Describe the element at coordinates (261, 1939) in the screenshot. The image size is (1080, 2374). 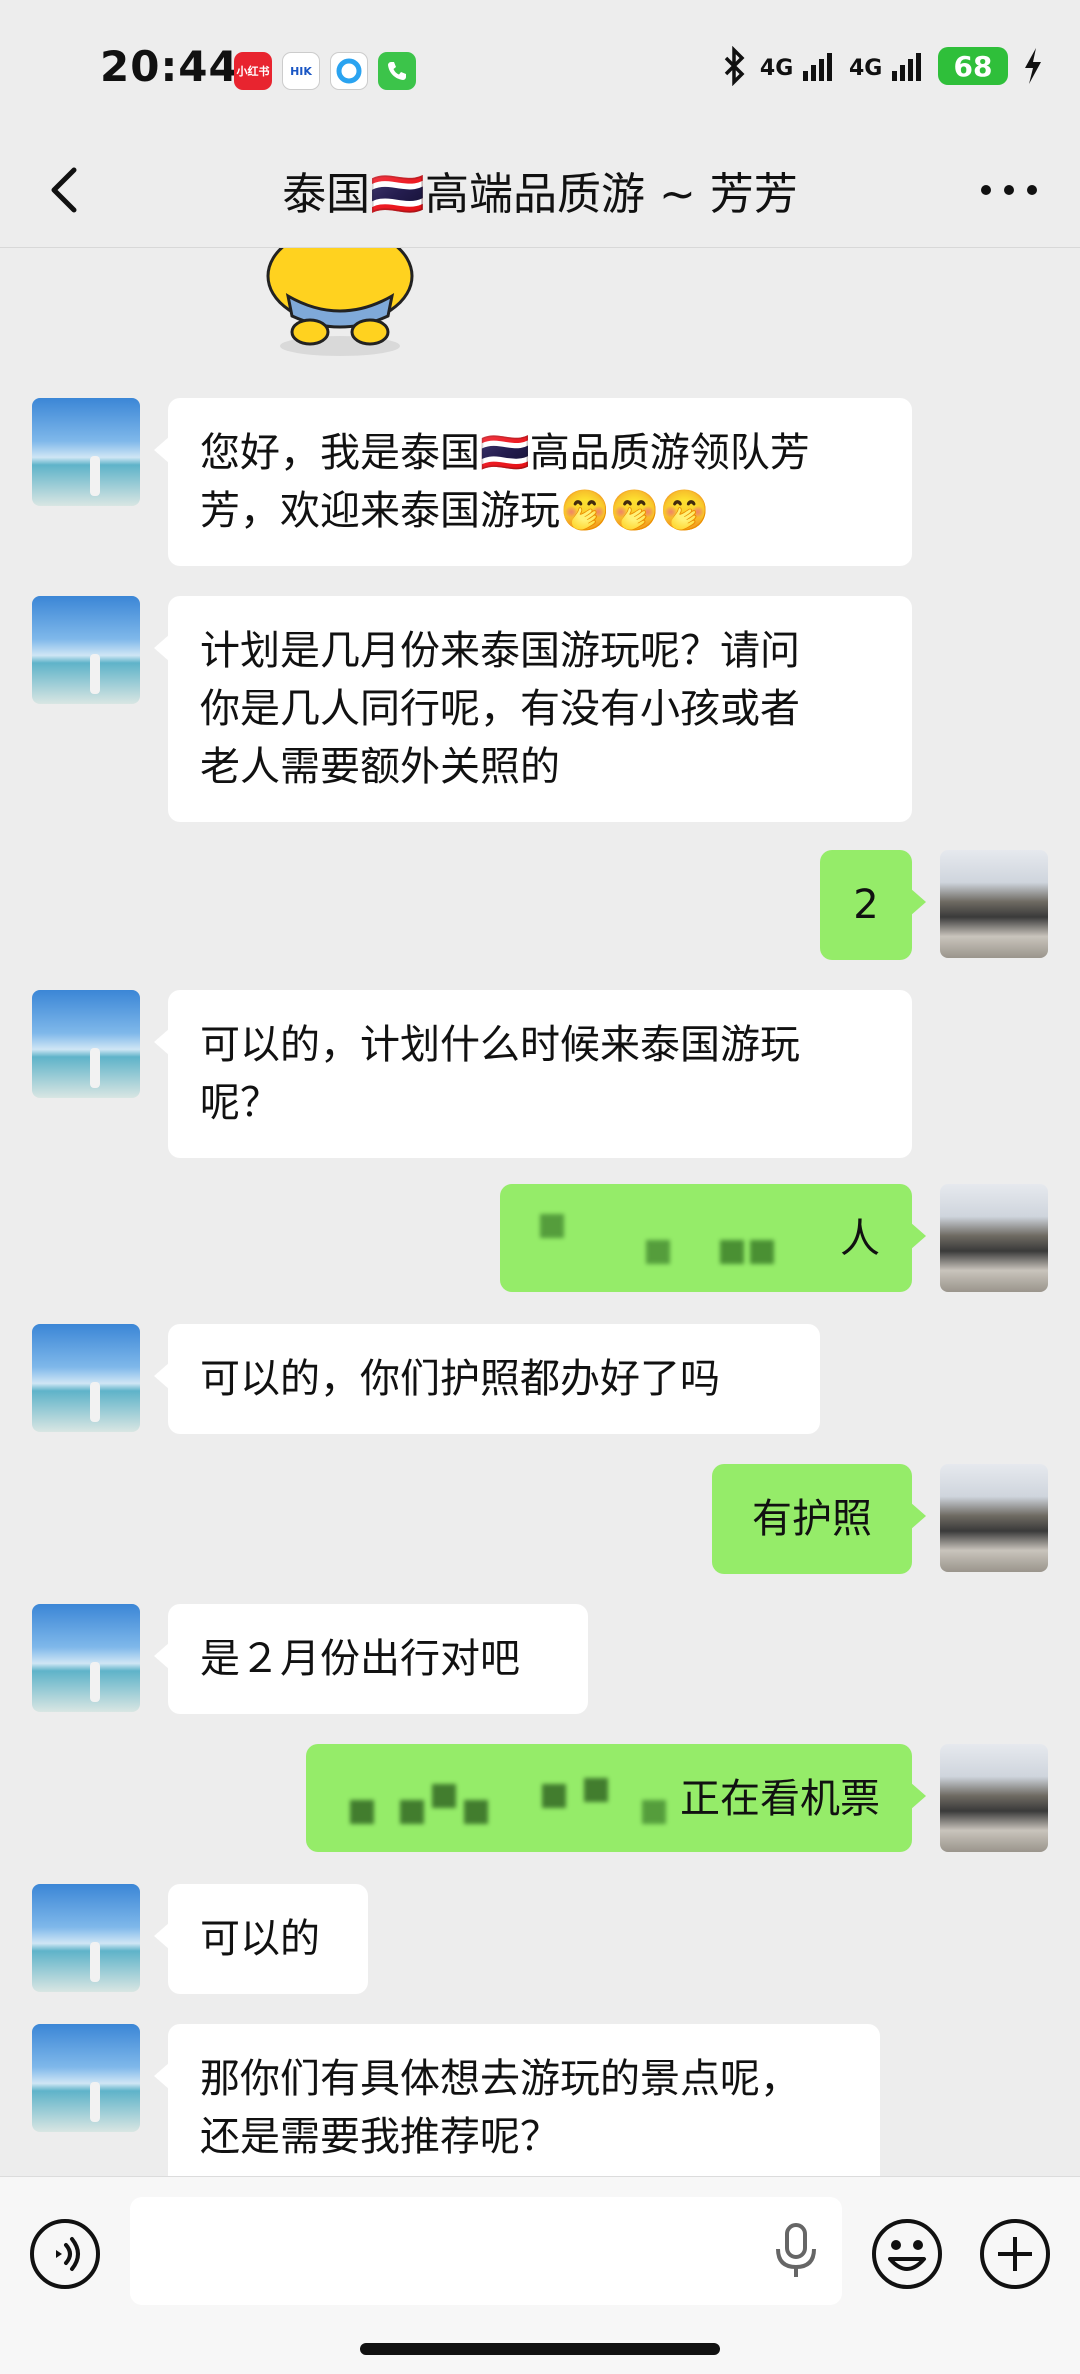
I see `message-bubble-incoming: 可以的` at that location.